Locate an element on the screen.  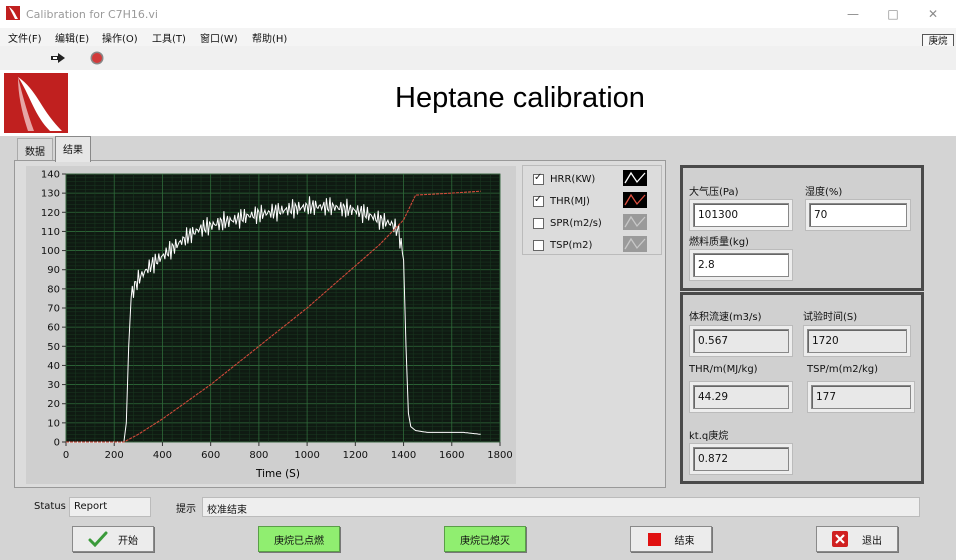
y-tick-label: 120 is located at coordinates (50, 213).